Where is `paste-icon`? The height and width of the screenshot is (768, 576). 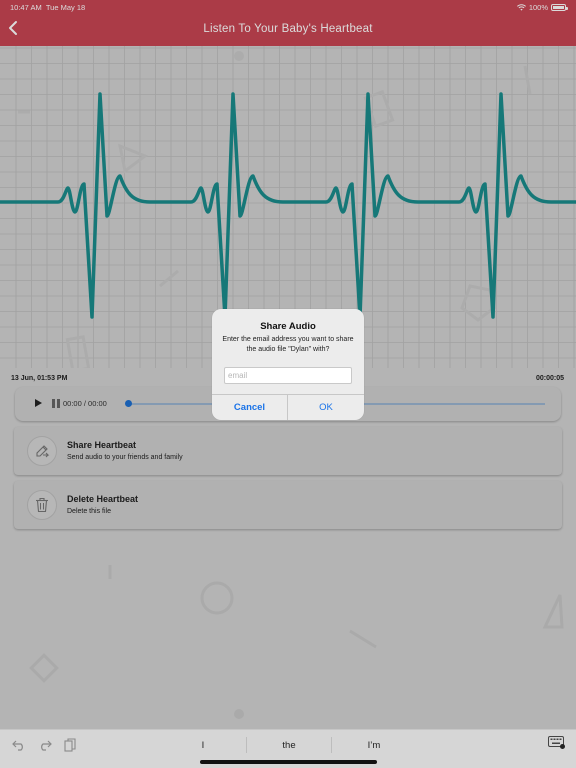 paste-icon is located at coordinates (70, 747).